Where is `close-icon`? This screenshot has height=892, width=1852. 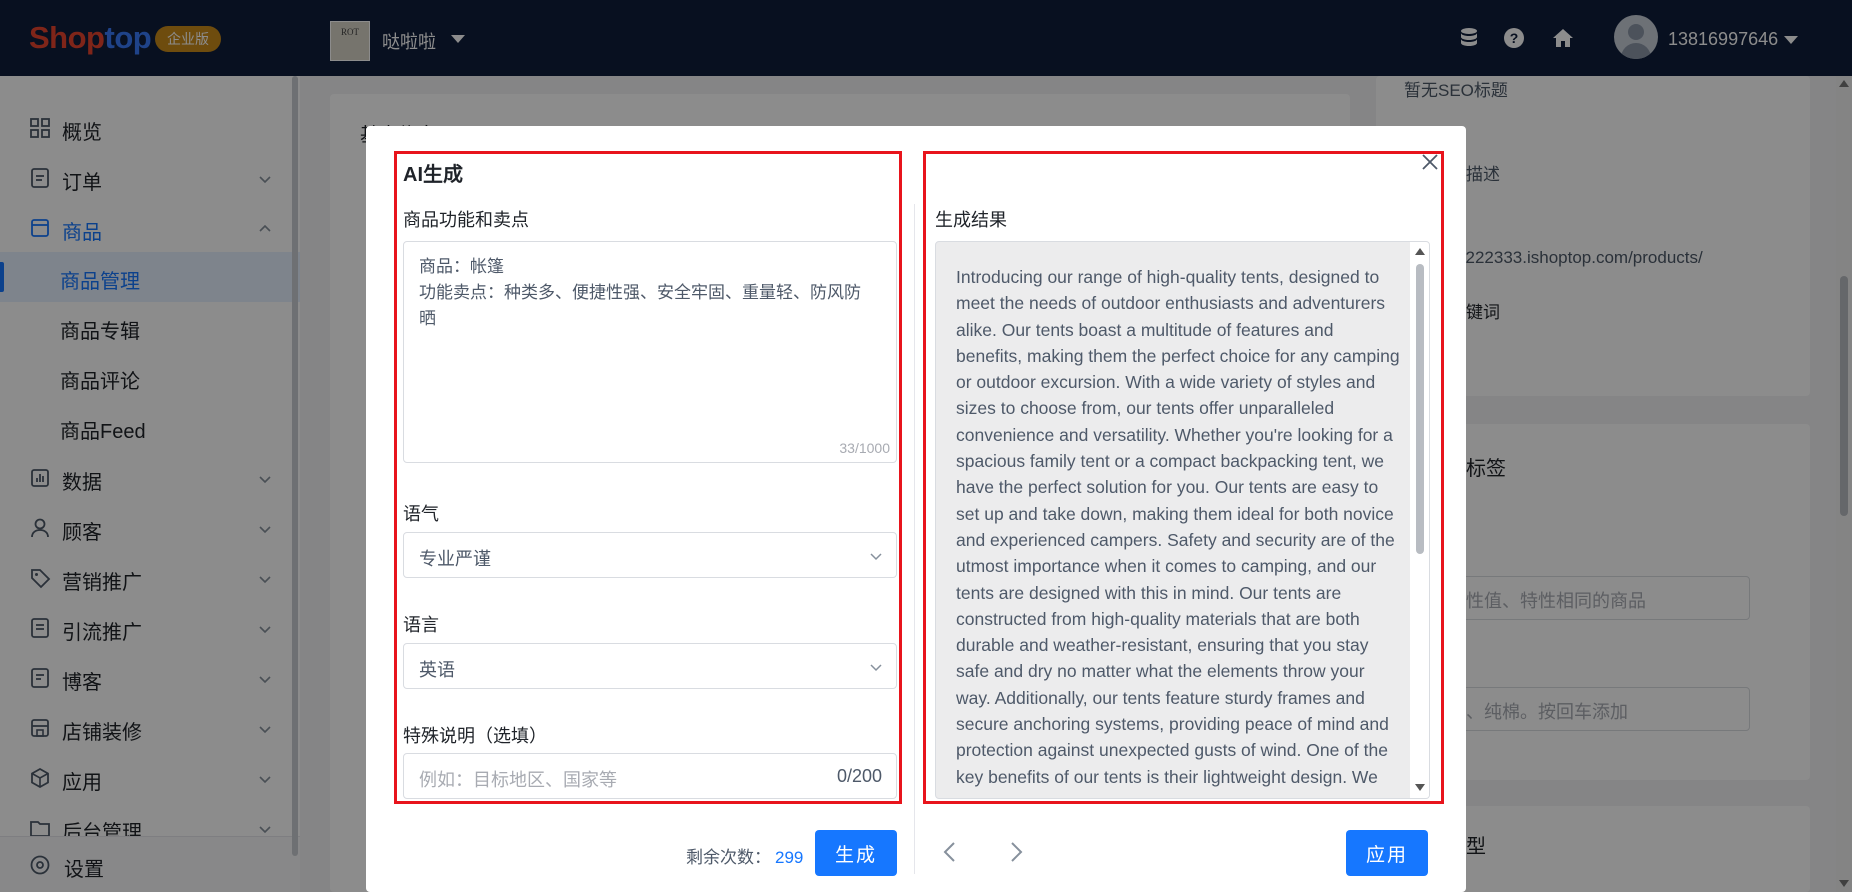
close-icon is located at coordinates (1430, 162).